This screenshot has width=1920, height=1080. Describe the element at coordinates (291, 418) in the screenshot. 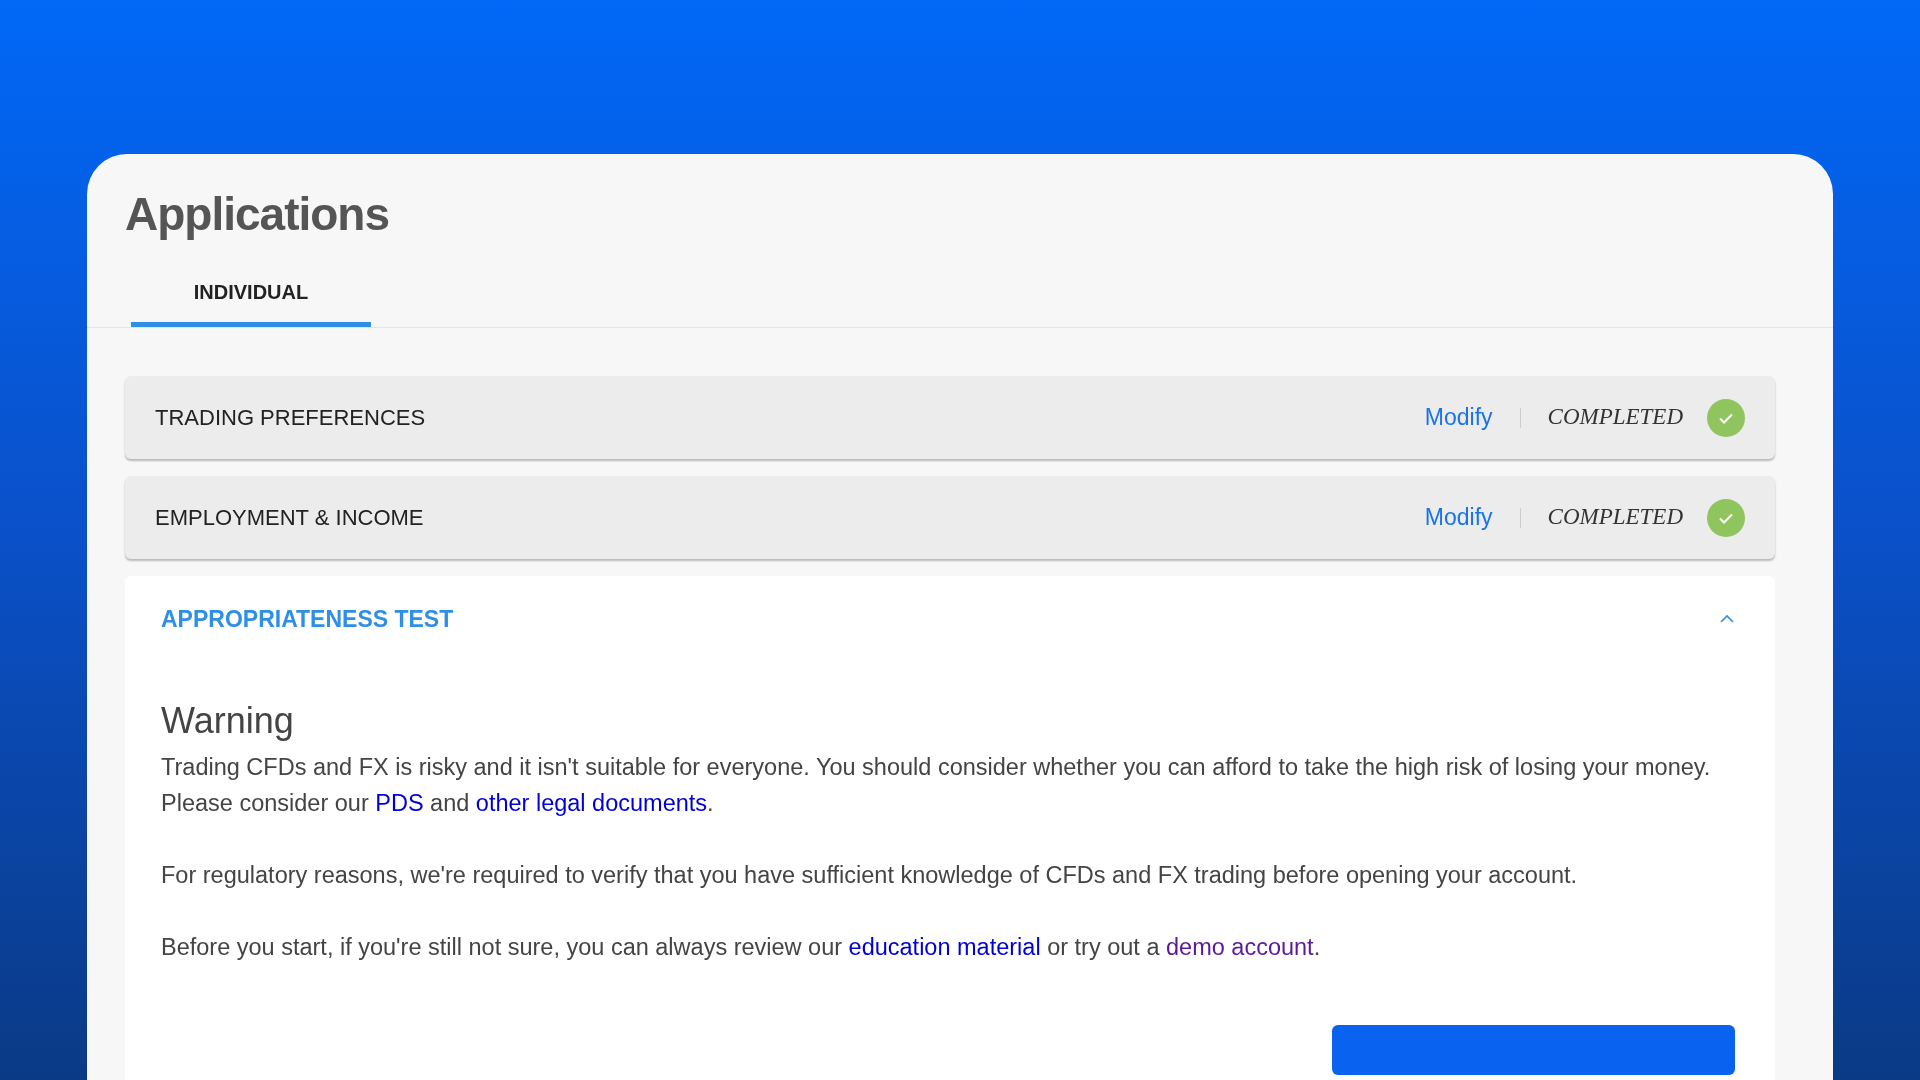

I see `section-title: TRADING PREFERENCES` at that location.